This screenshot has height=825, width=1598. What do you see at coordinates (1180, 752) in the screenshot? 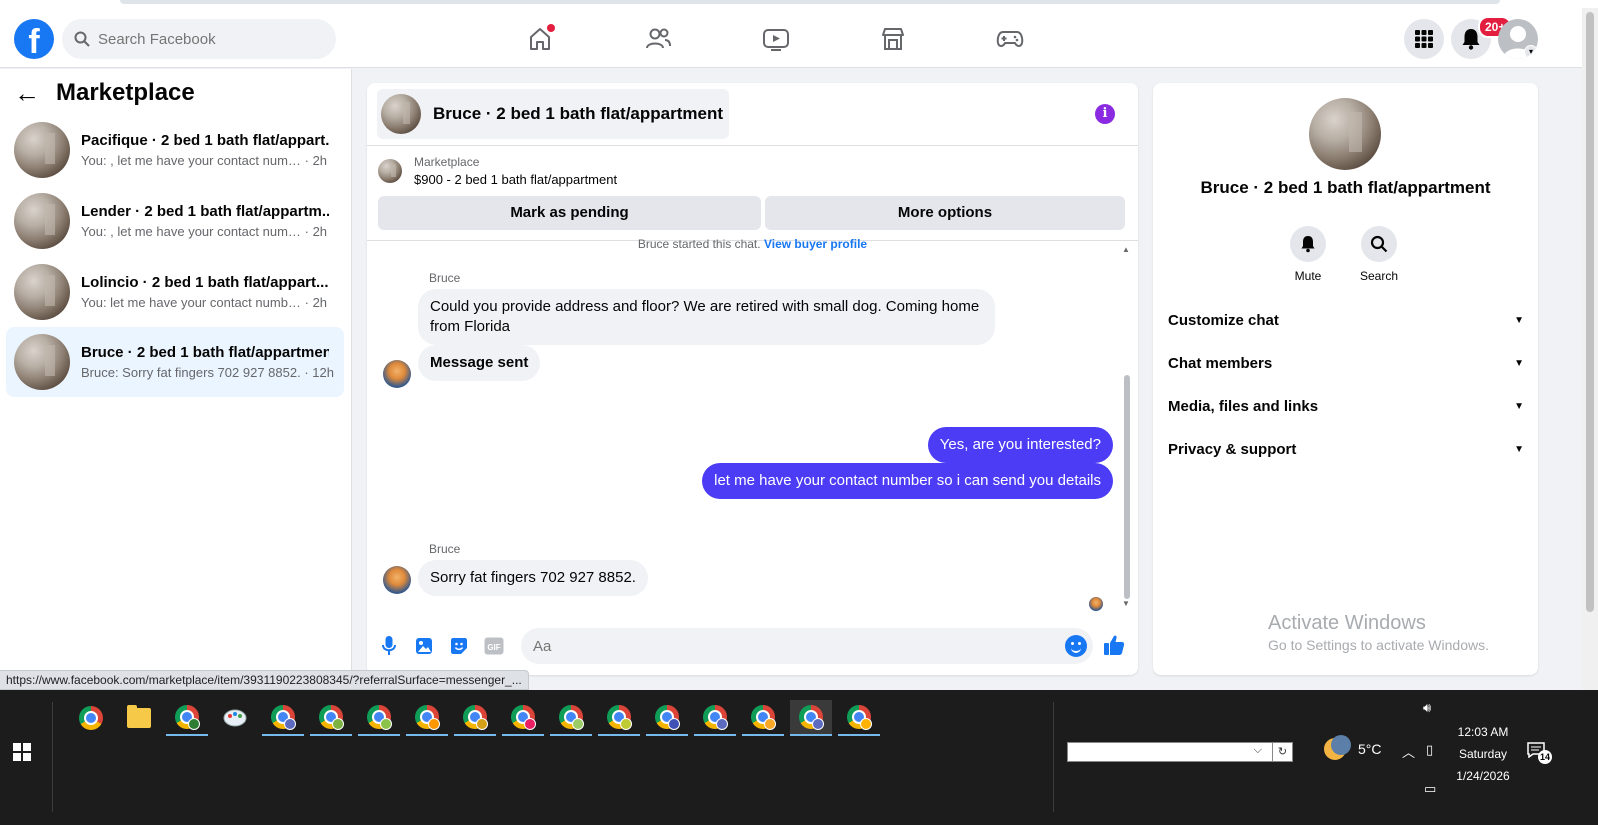
I see `taskbar-address-input: ⌵ ↻` at bounding box center [1180, 752].